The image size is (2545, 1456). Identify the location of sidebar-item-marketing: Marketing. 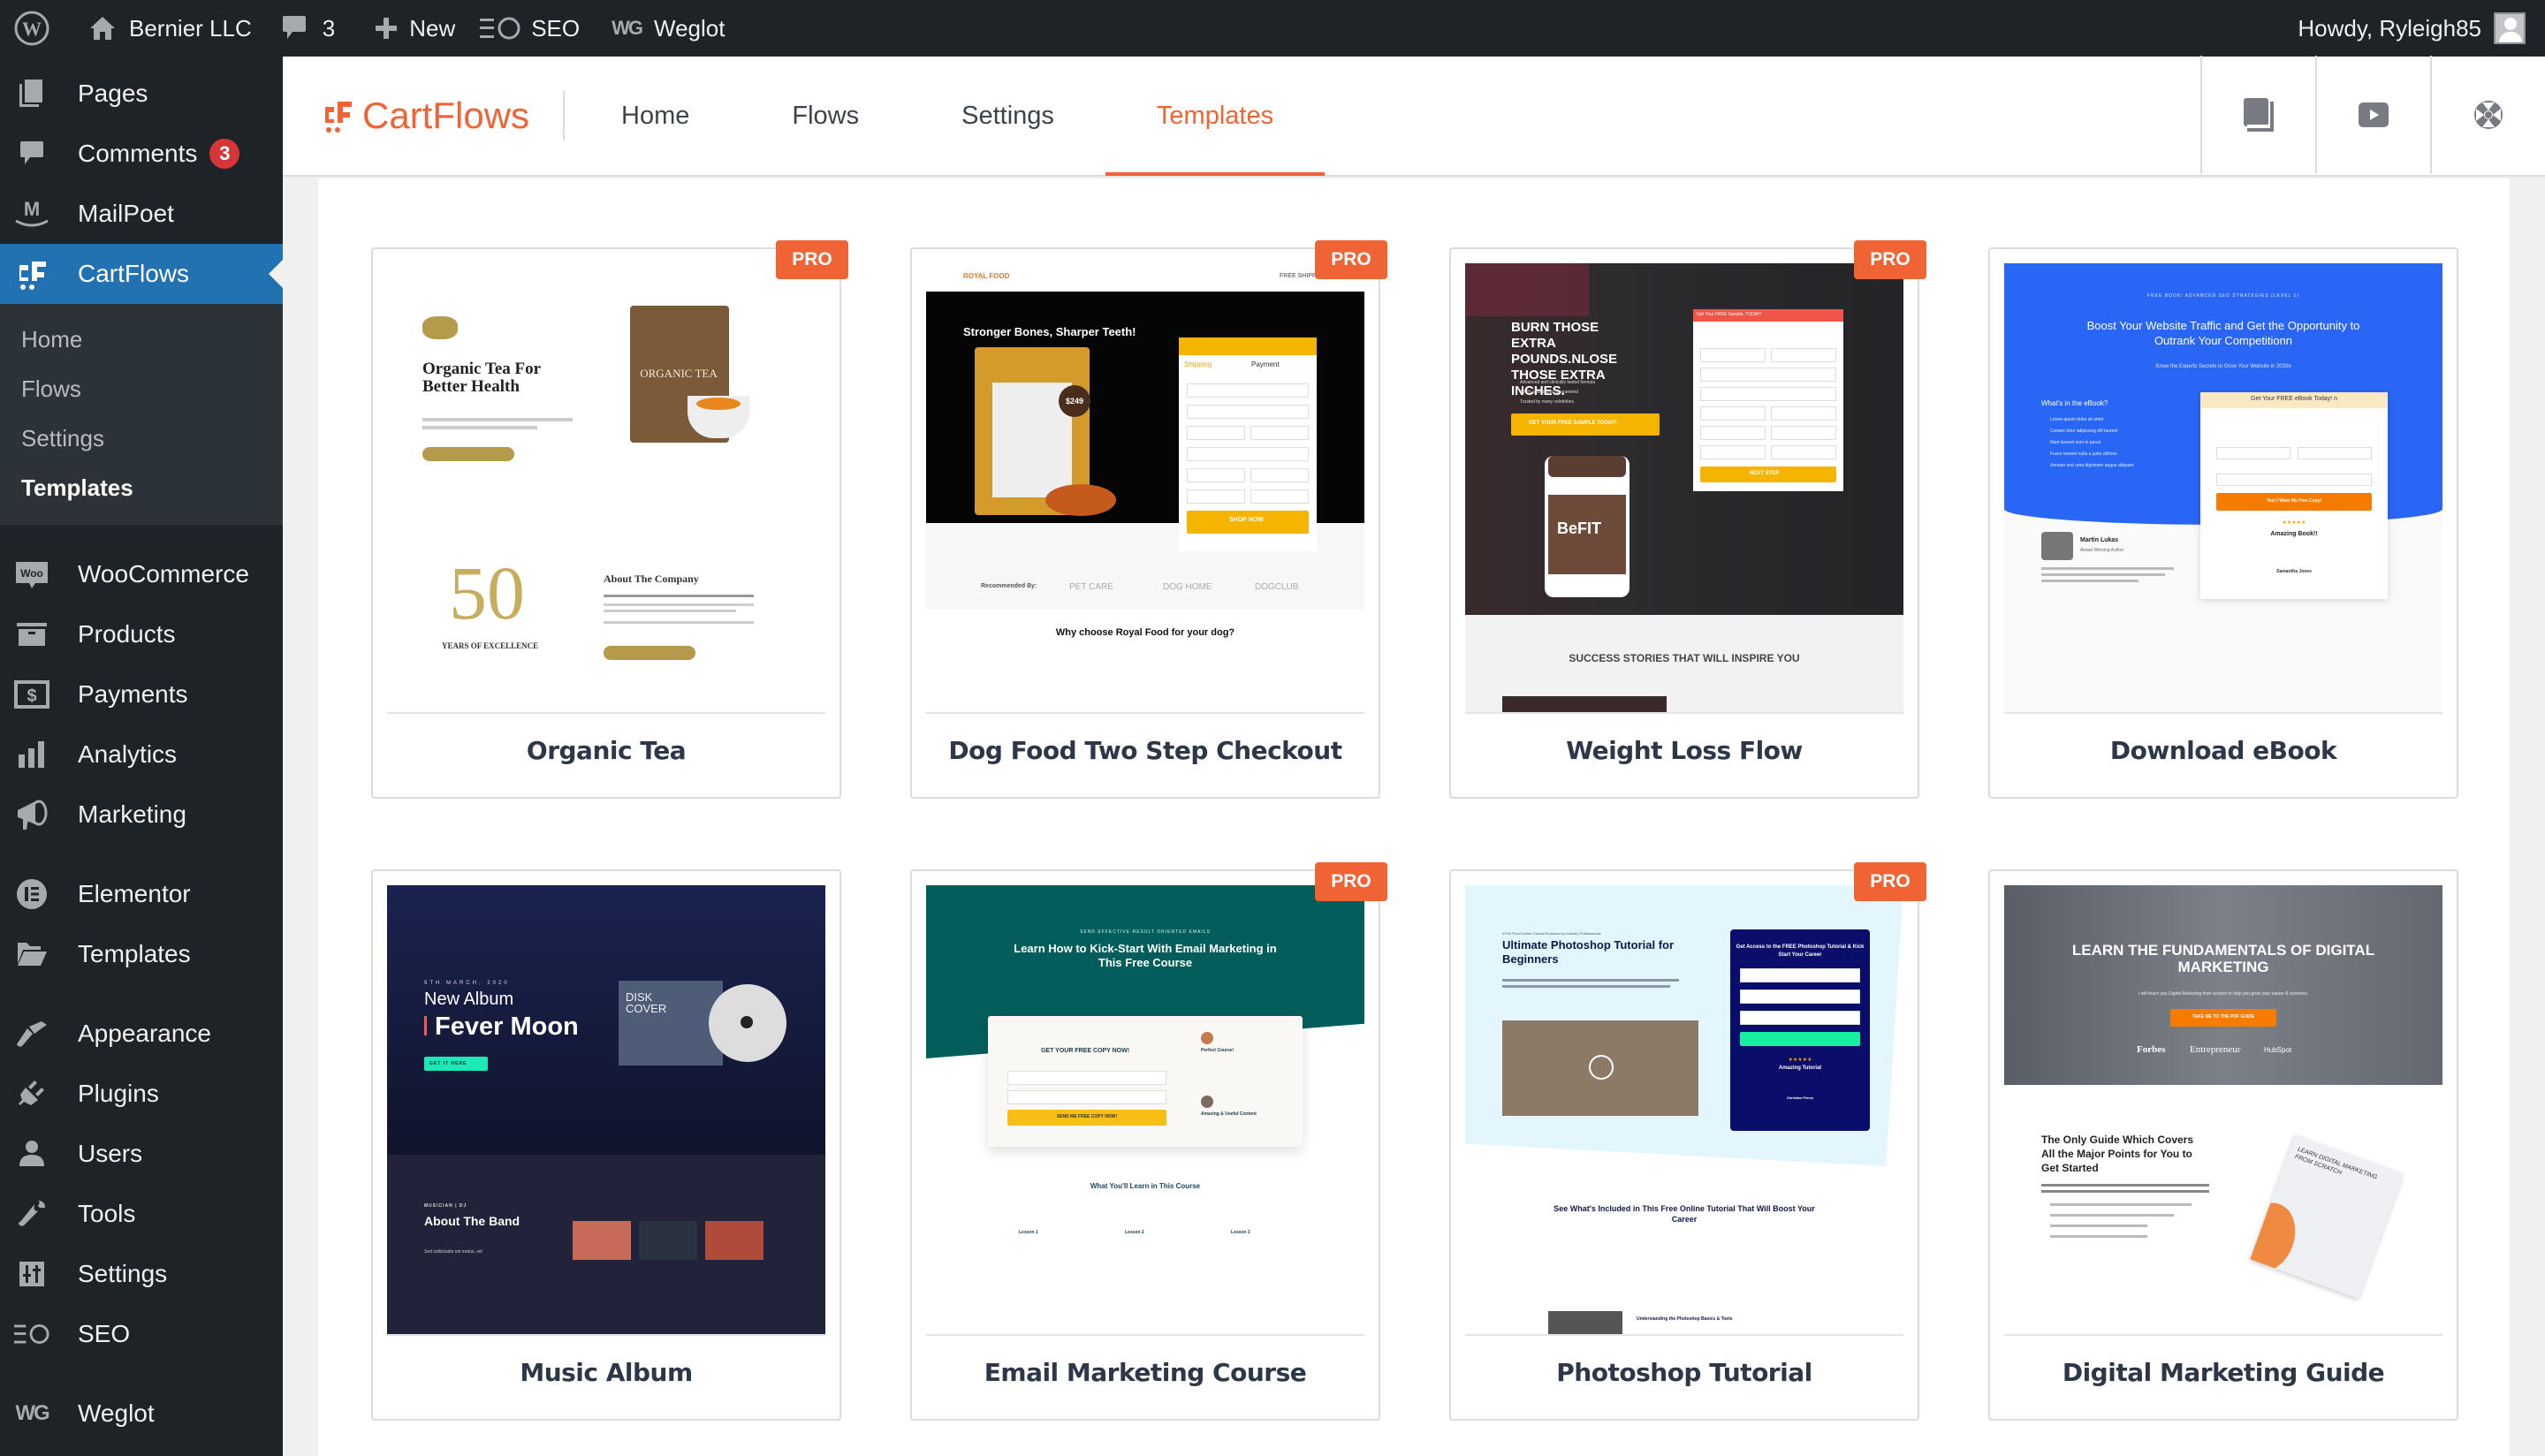
(141, 815).